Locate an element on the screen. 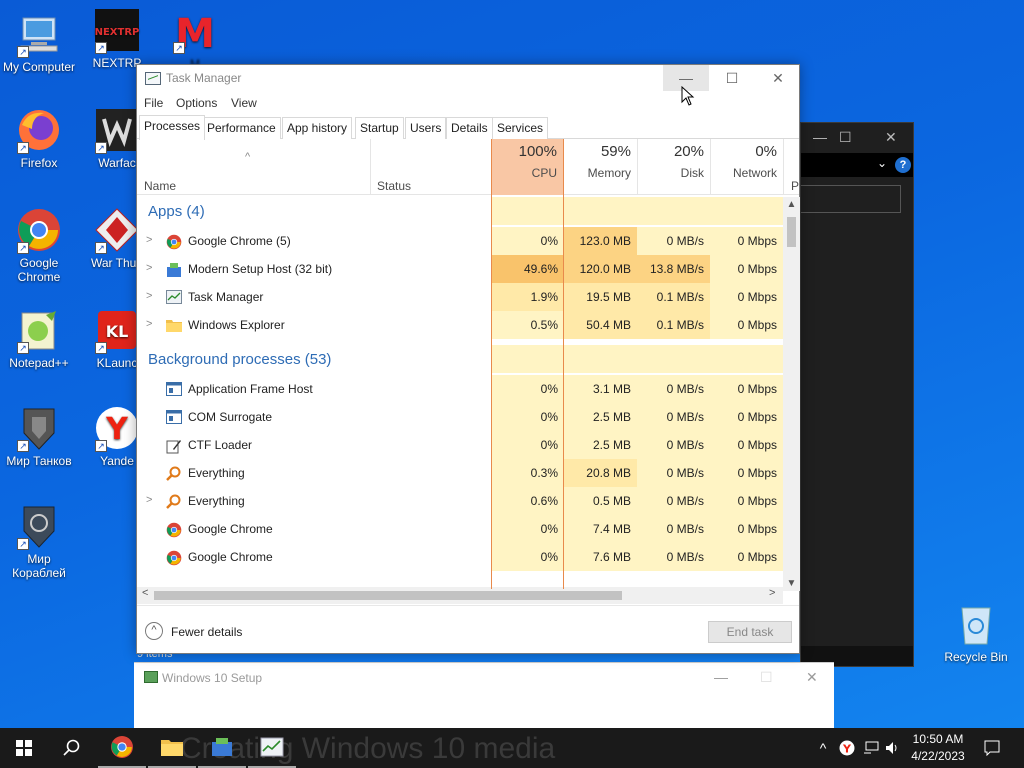 This screenshot has width=1024, height=768. column-name: Name is located at coordinates (160, 186).